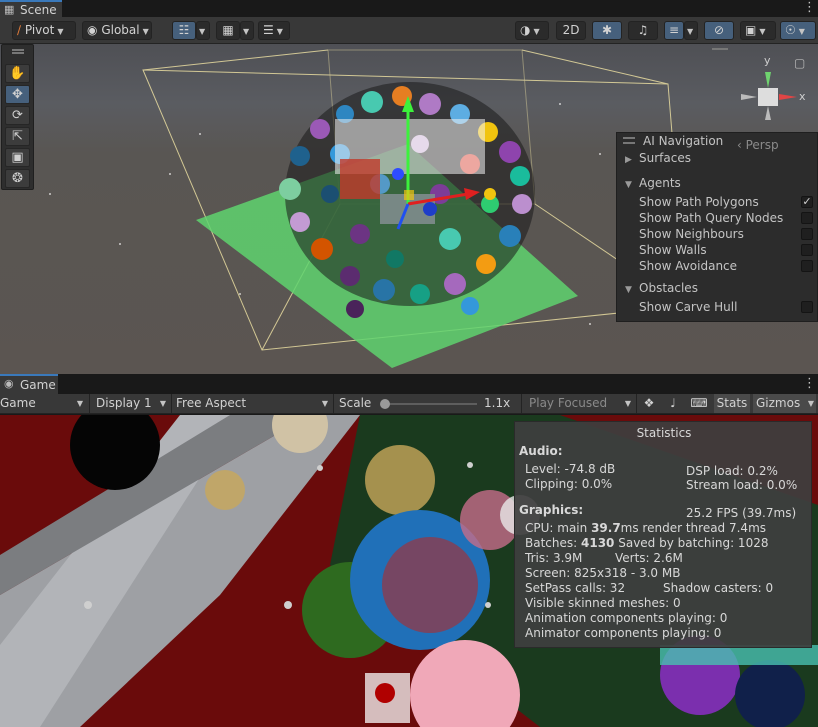  I want to click on tab-game-label: Game, so click(38, 385).